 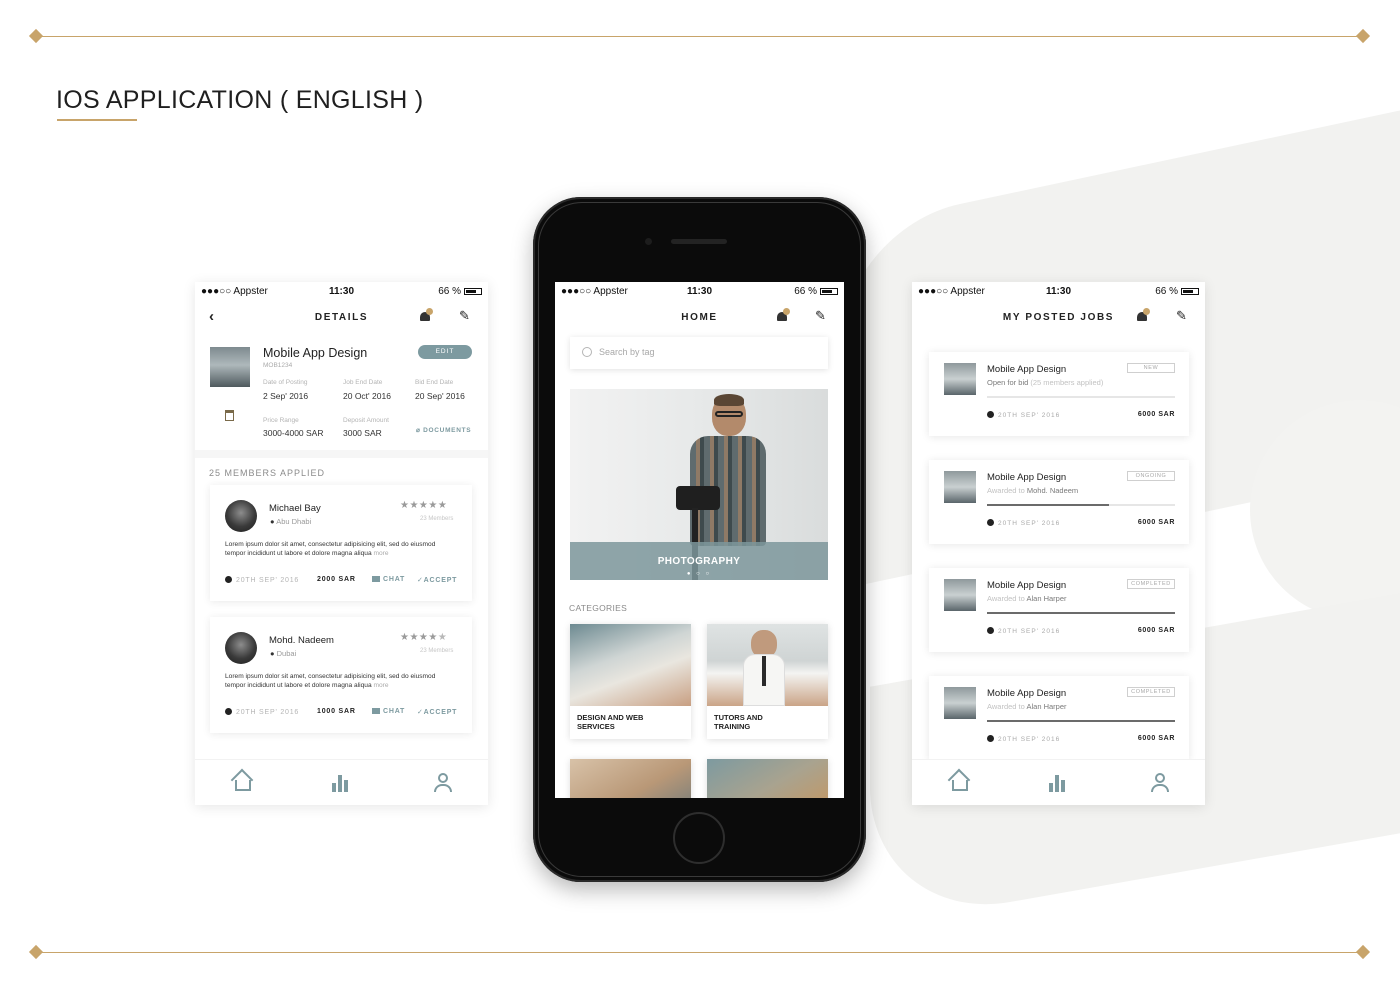 What do you see at coordinates (362, 433) in the screenshot?
I see `deposit-value: 3000 SAR` at bounding box center [362, 433].